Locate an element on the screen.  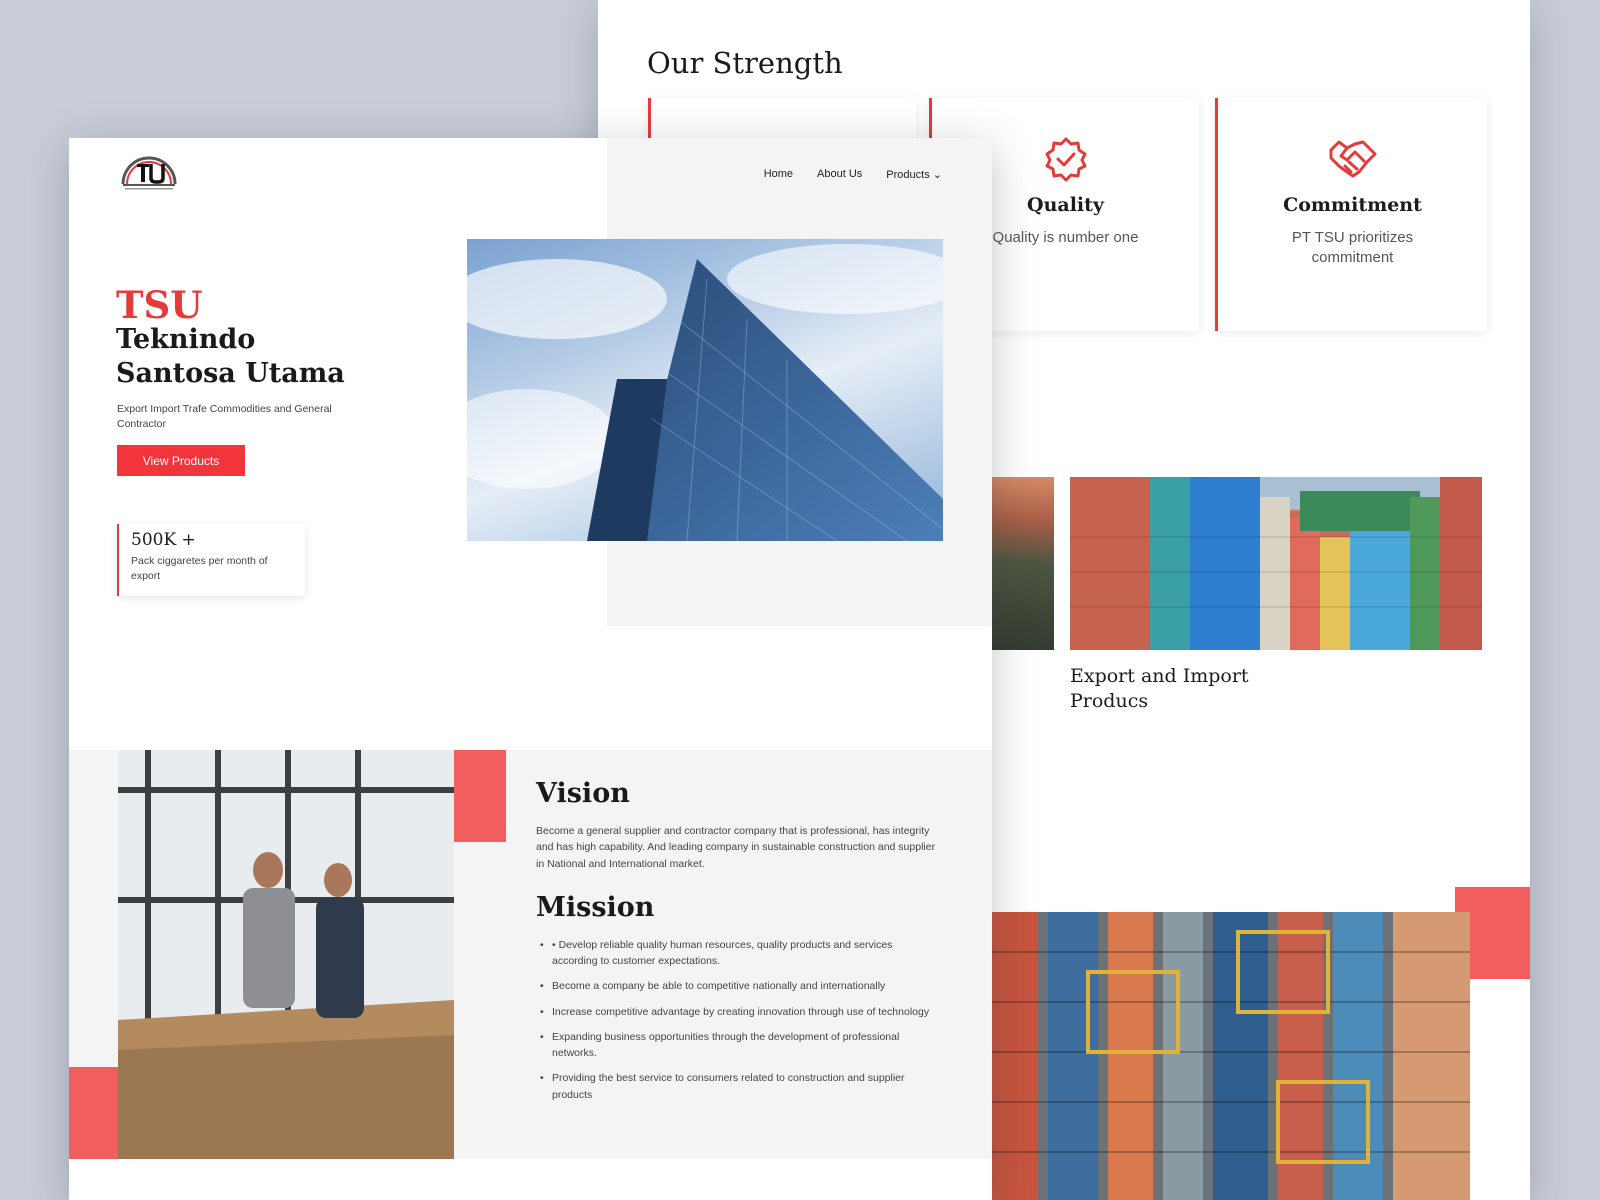
vision-title: Vision is located at coordinates (583, 793).